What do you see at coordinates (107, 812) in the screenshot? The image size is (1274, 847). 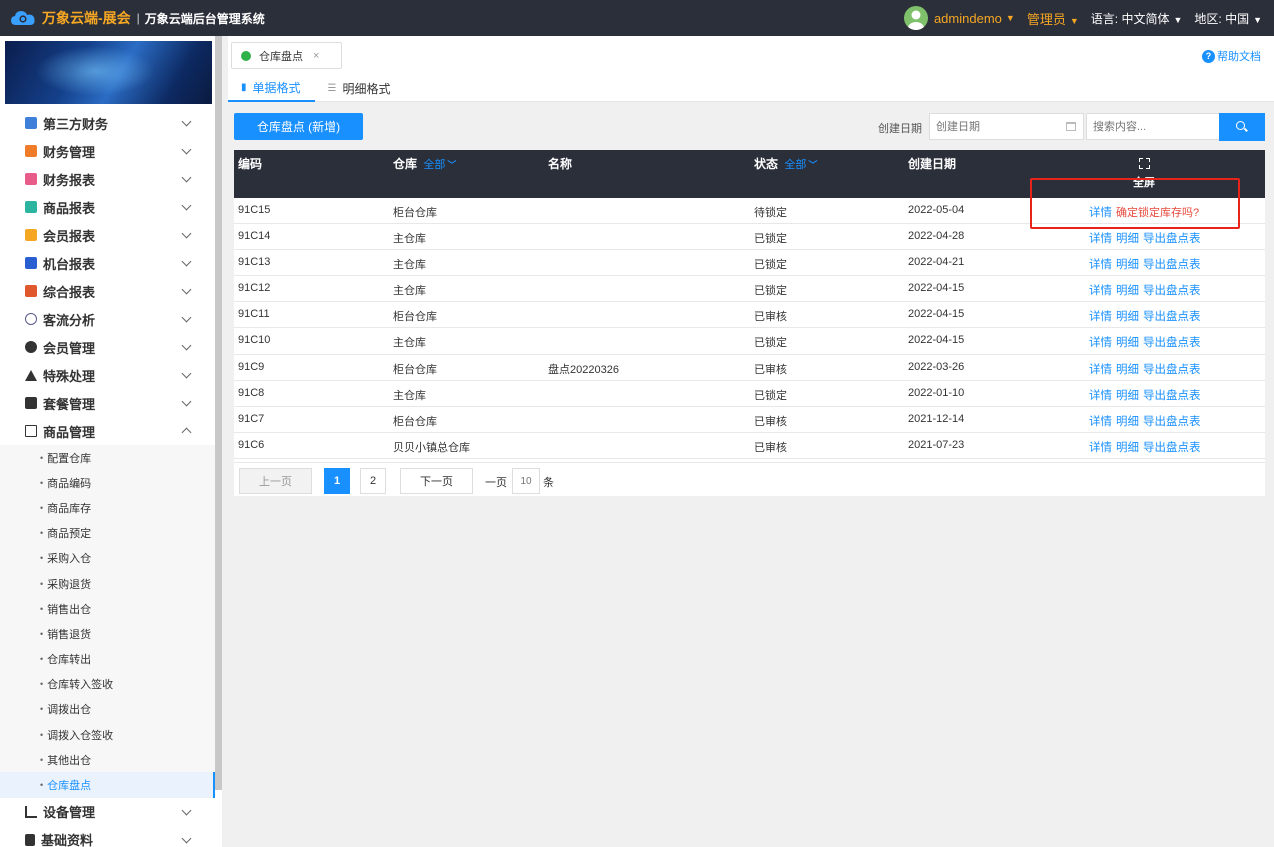 I see `sidebar-item-device-management: 设备管理` at bounding box center [107, 812].